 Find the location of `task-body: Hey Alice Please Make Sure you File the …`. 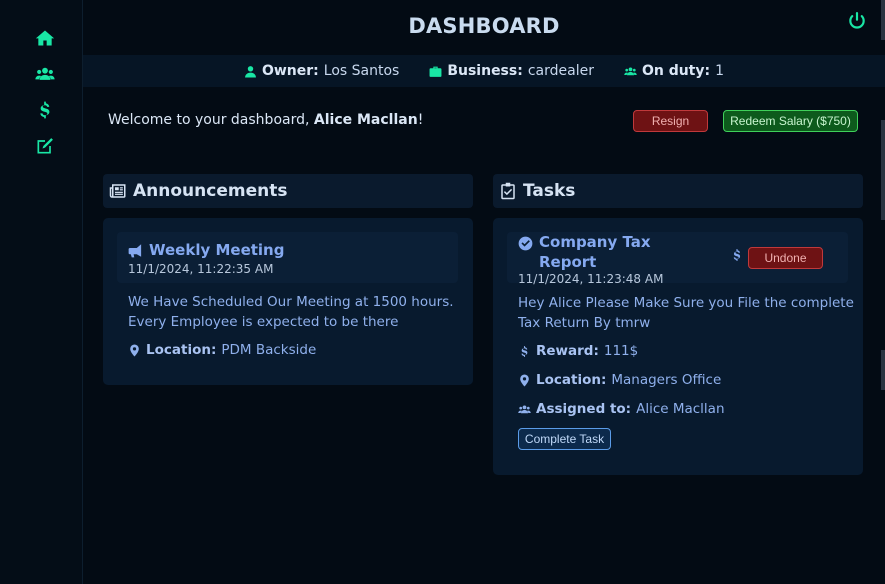

task-body: Hey Alice Please Make Sure you File the … is located at coordinates (686, 313).